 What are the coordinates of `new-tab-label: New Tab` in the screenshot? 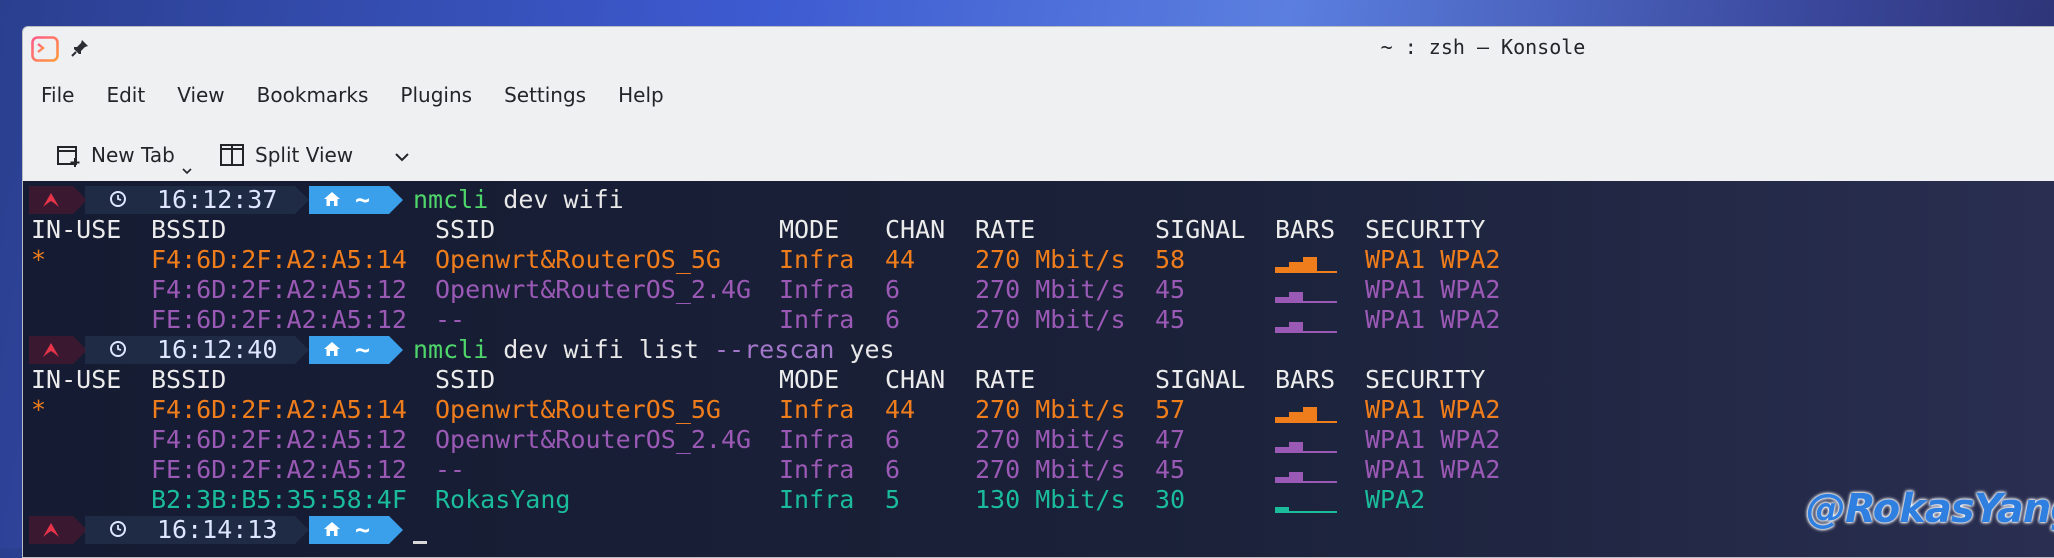 It's located at (133, 155).